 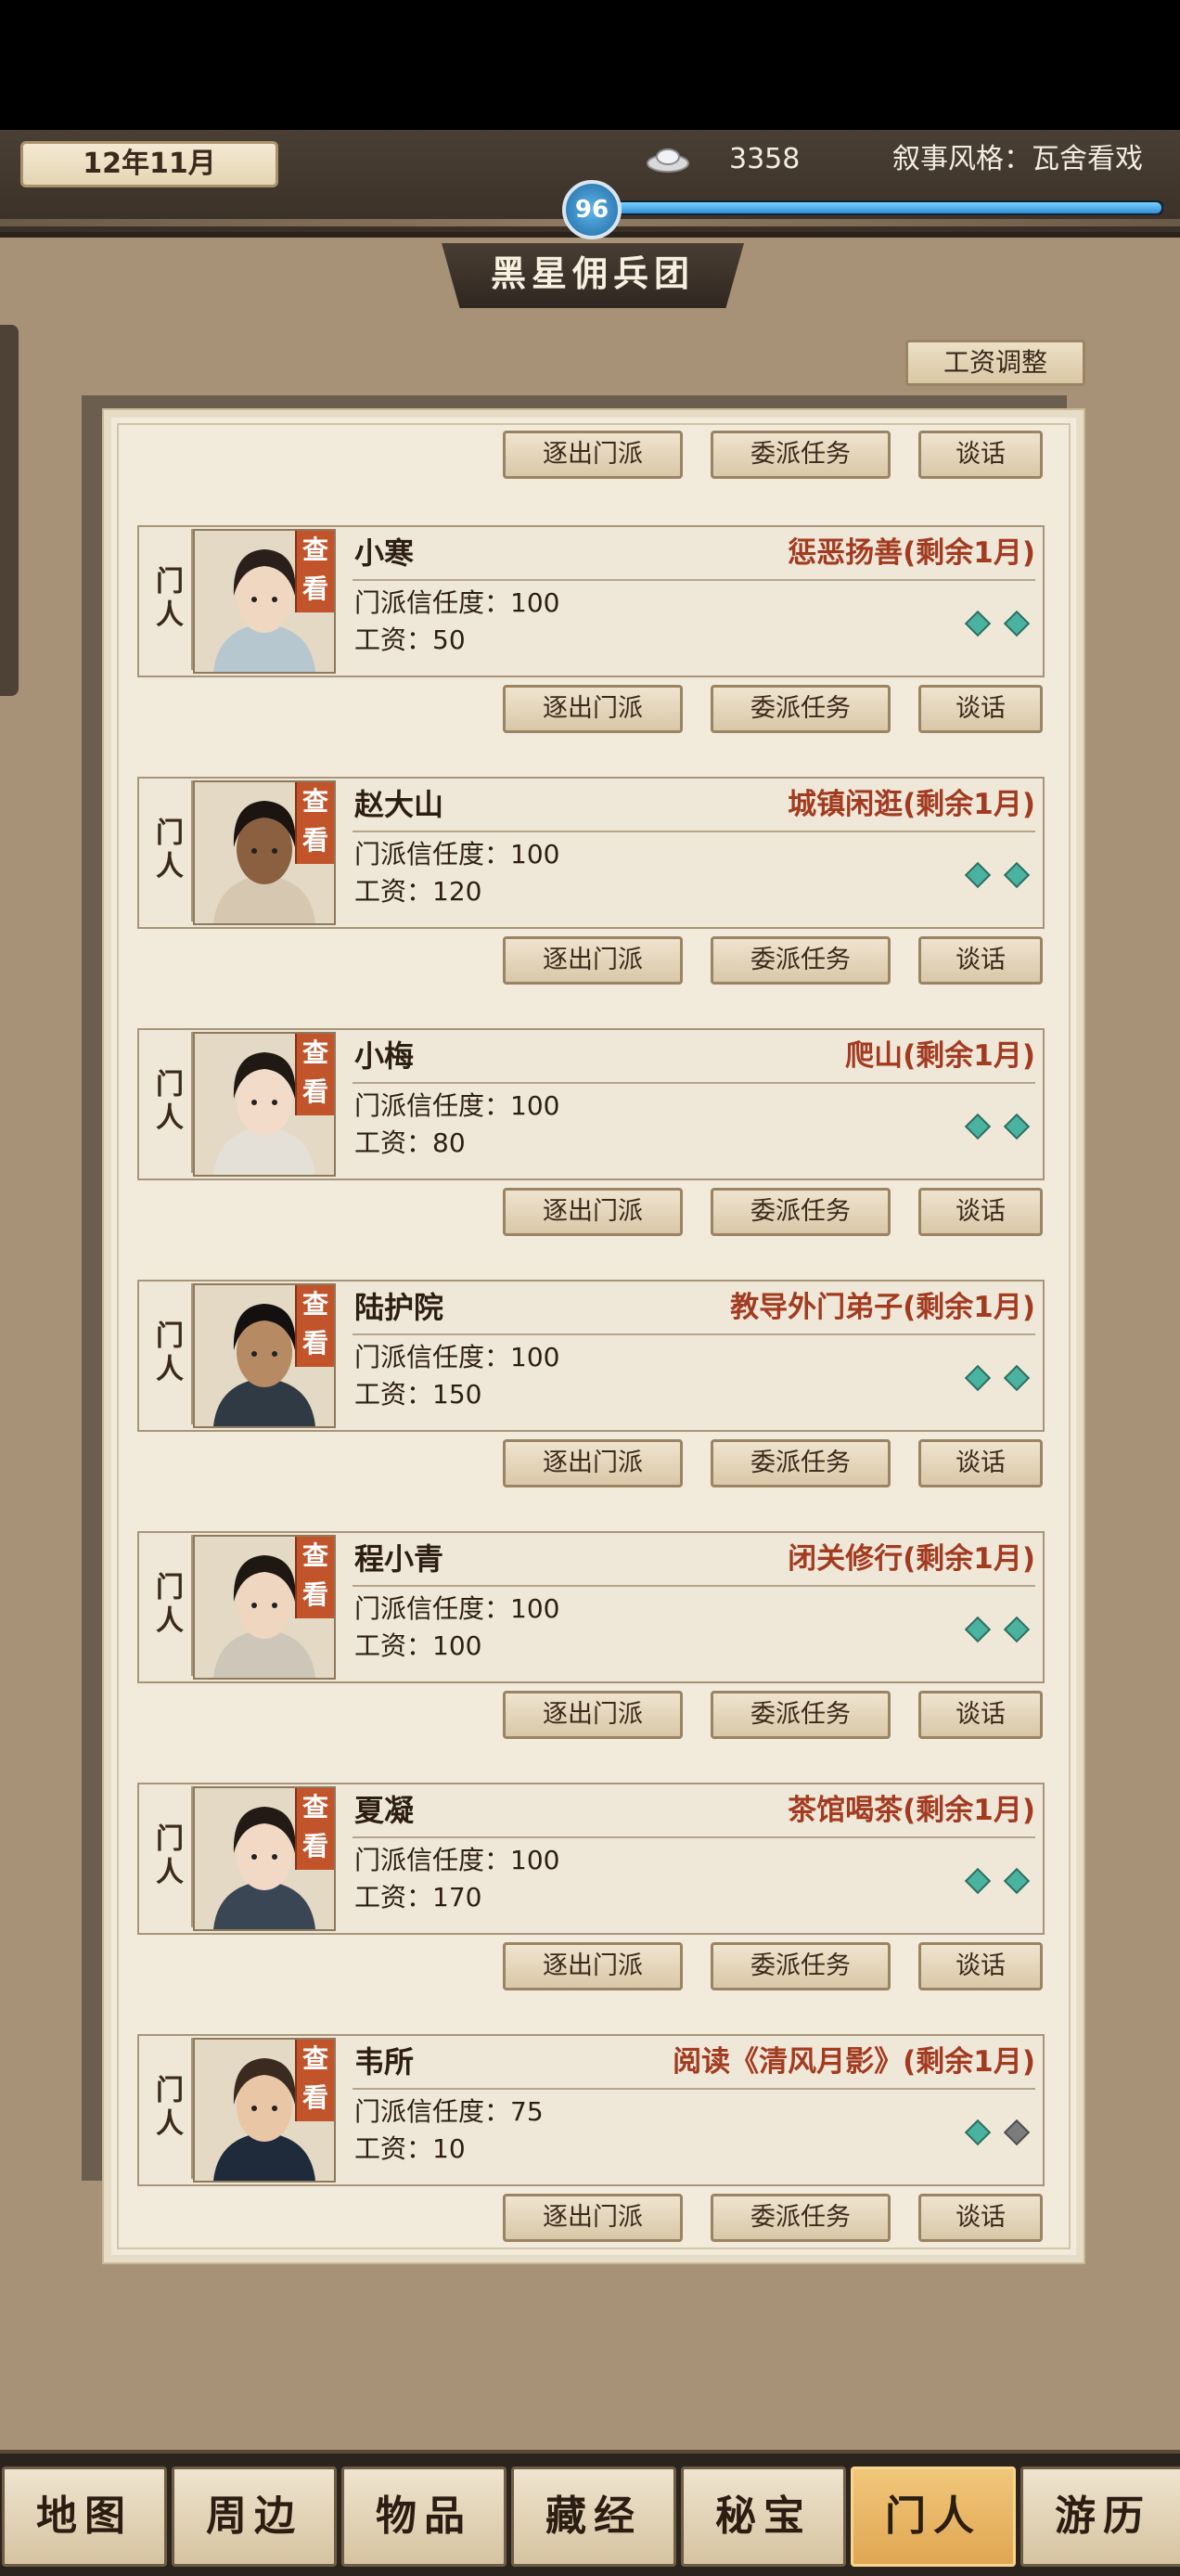 What do you see at coordinates (591, 1859) in the screenshot?
I see `member-card: 门人 查看 夏凝 茶馆喝茶(剩余1月) 门派信任度：100 工资：170` at bounding box center [591, 1859].